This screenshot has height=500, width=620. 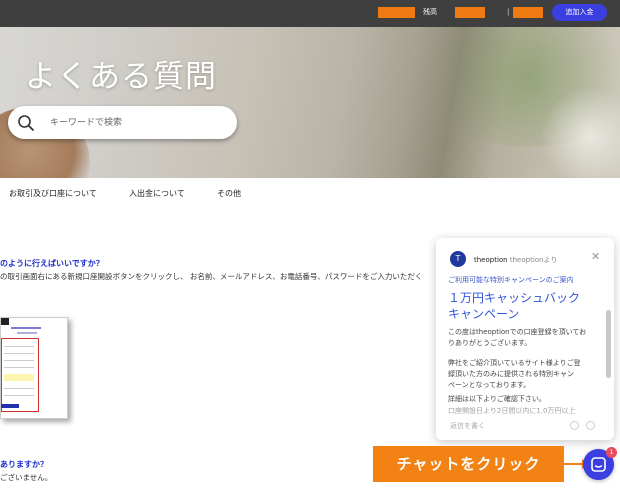 I want to click on signup-screenshot-image, so click(x=34, y=368).